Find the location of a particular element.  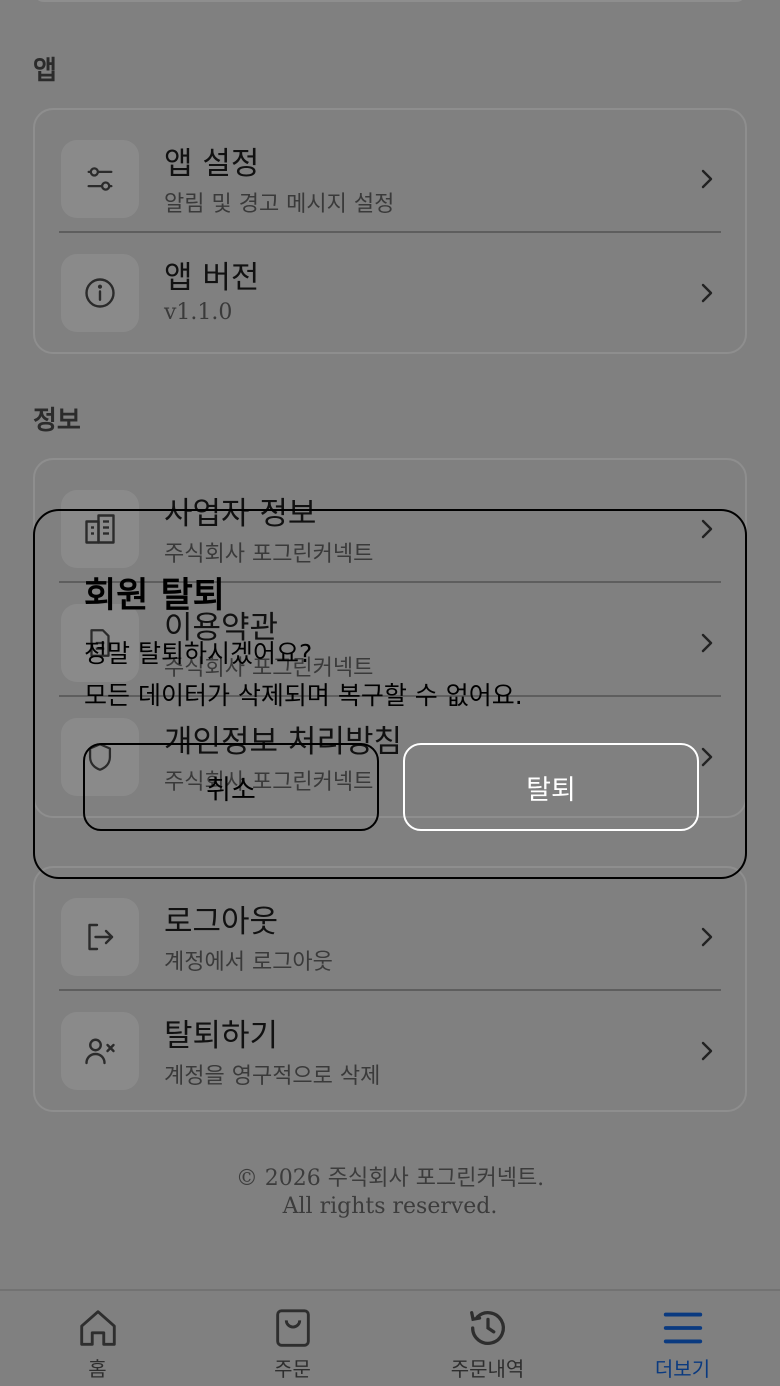

dialog-title: 회원 탈퇴 is located at coordinates (154, 596).